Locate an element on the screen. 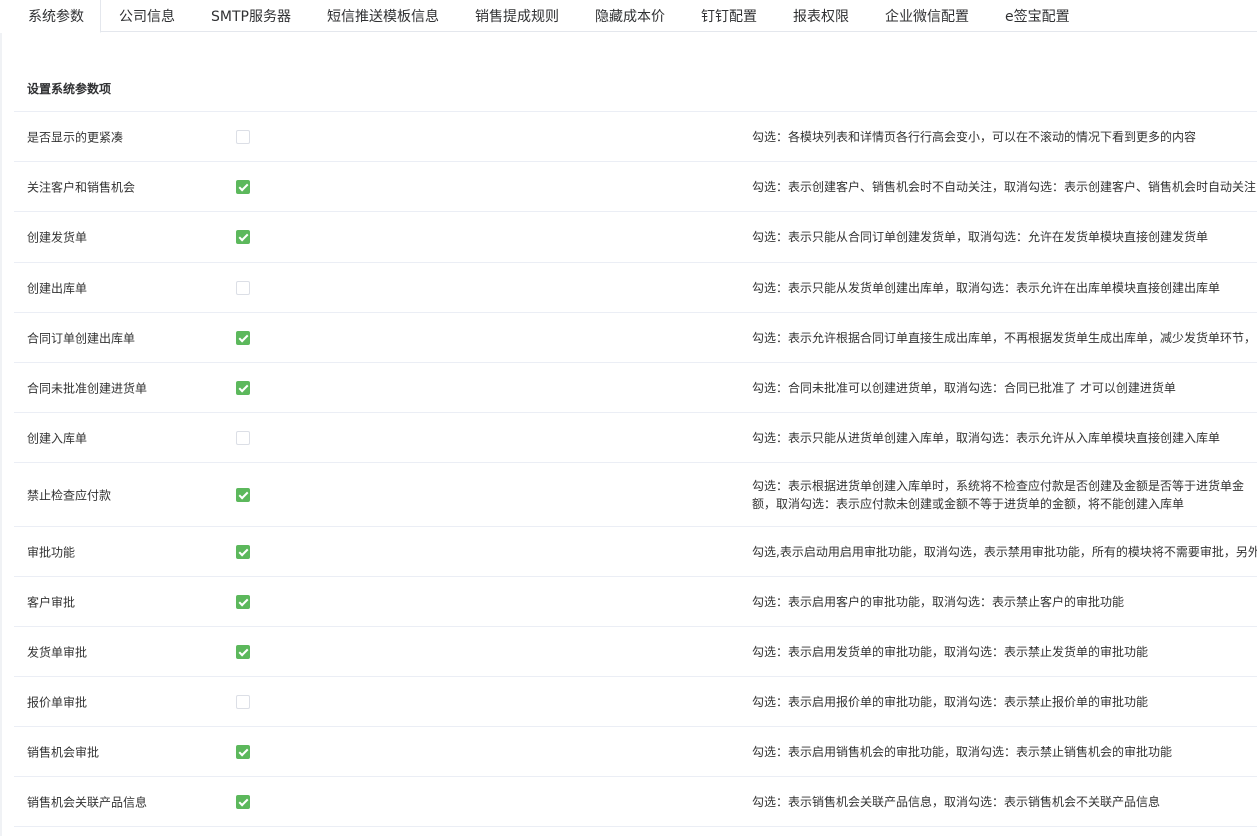 This screenshot has width=1257, height=836. tab-system-params: 系统参数 is located at coordinates (50, 16).